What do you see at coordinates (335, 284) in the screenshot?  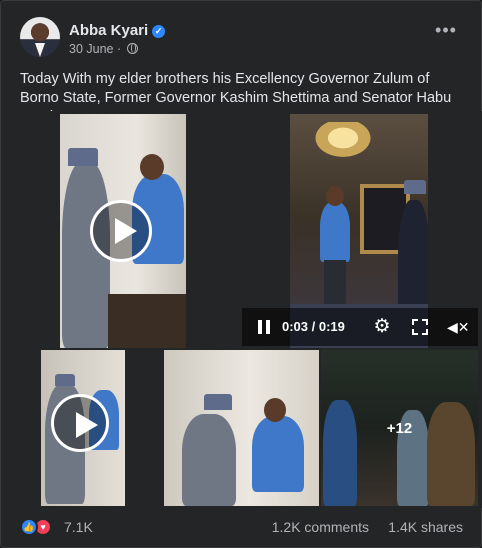 I see `legs-shape` at bounding box center [335, 284].